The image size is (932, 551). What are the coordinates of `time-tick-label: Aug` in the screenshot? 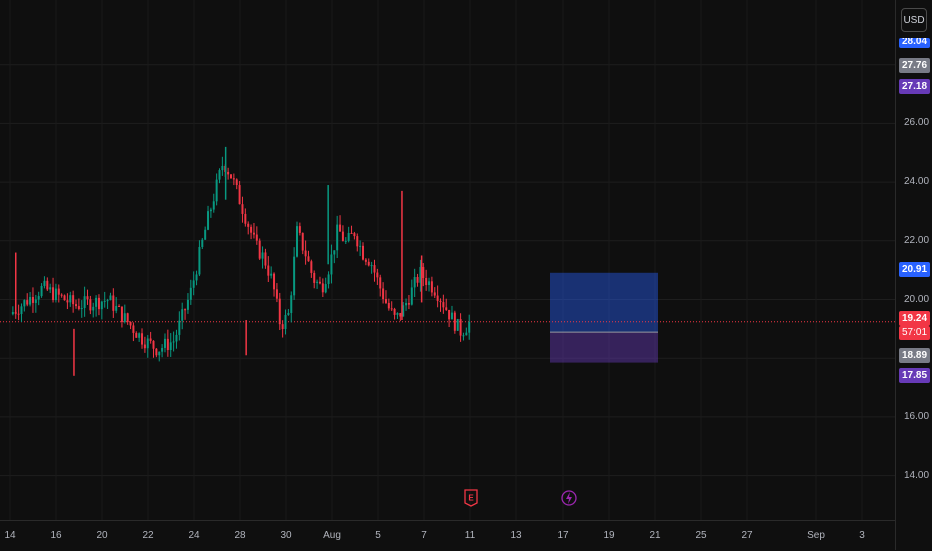 It's located at (332, 535).